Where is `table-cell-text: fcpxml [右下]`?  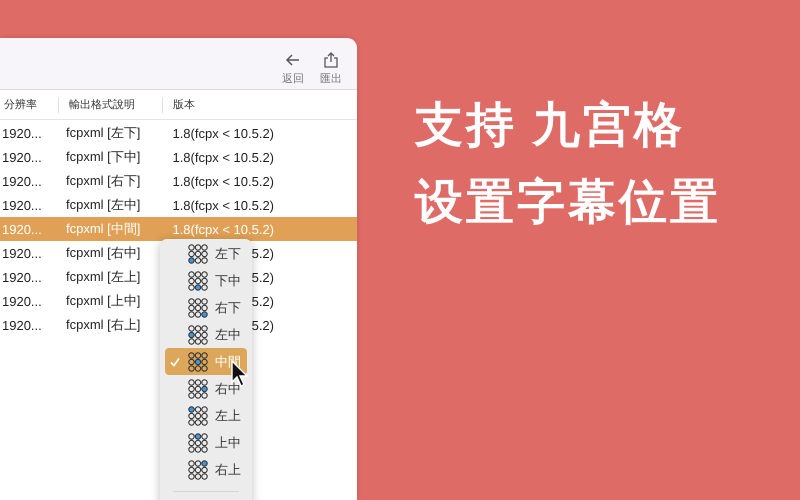
table-cell-text: fcpxml [右下] is located at coordinates (104, 181).